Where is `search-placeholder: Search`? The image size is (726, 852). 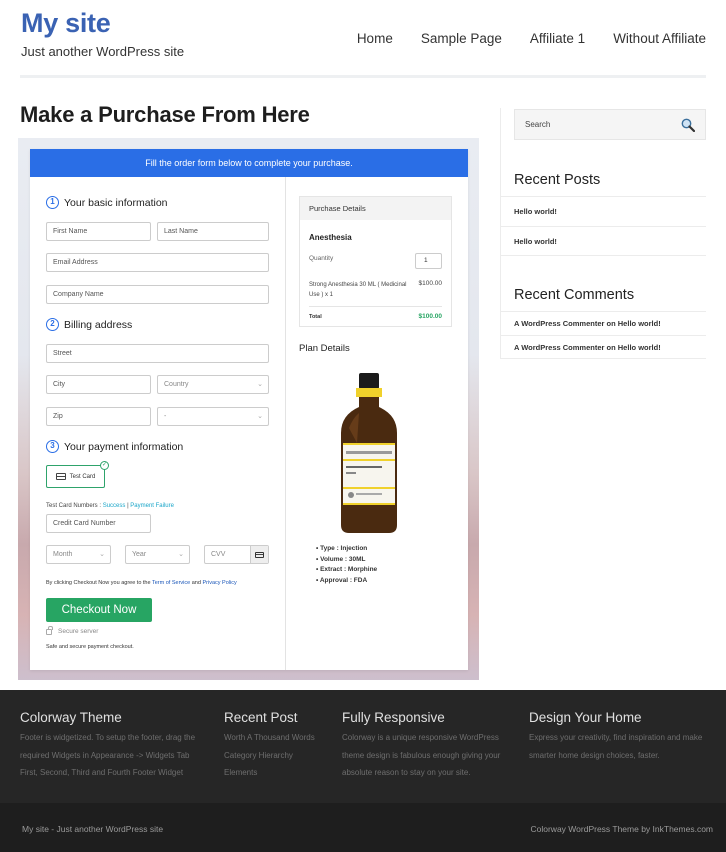 search-placeholder: Search is located at coordinates (538, 124).